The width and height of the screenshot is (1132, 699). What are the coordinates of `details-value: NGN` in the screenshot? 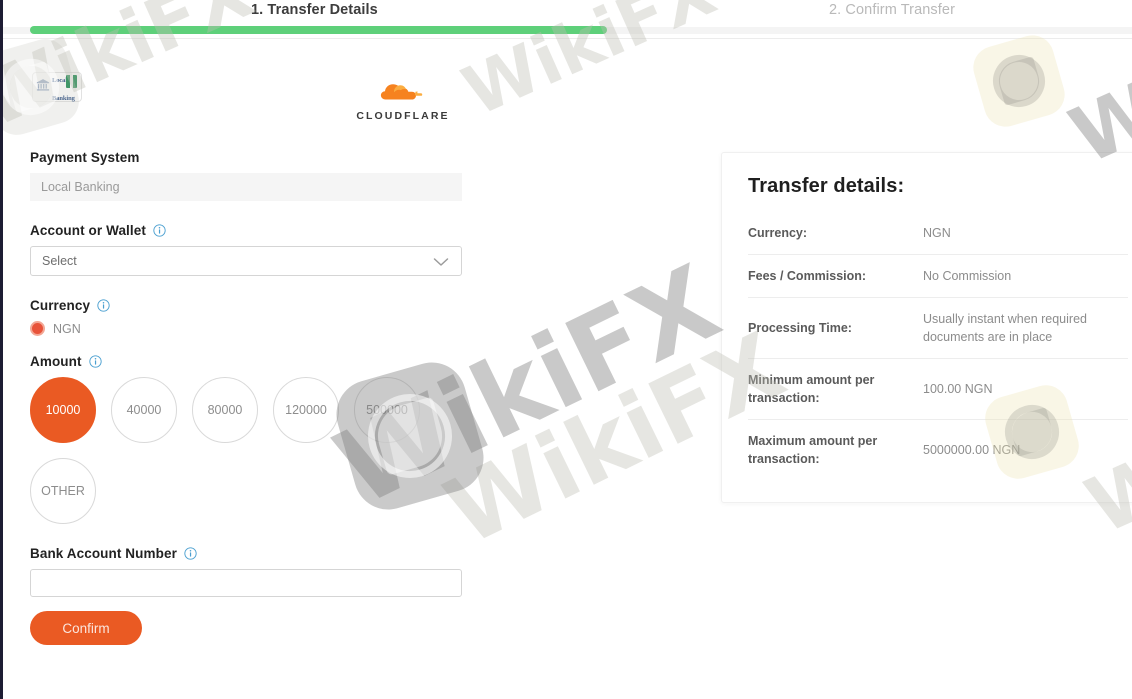 It's located at (937, 233).